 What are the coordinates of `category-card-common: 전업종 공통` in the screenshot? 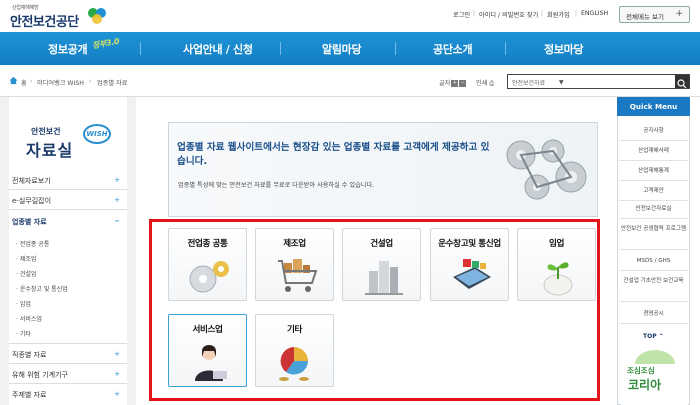 It's located at (207, 264).